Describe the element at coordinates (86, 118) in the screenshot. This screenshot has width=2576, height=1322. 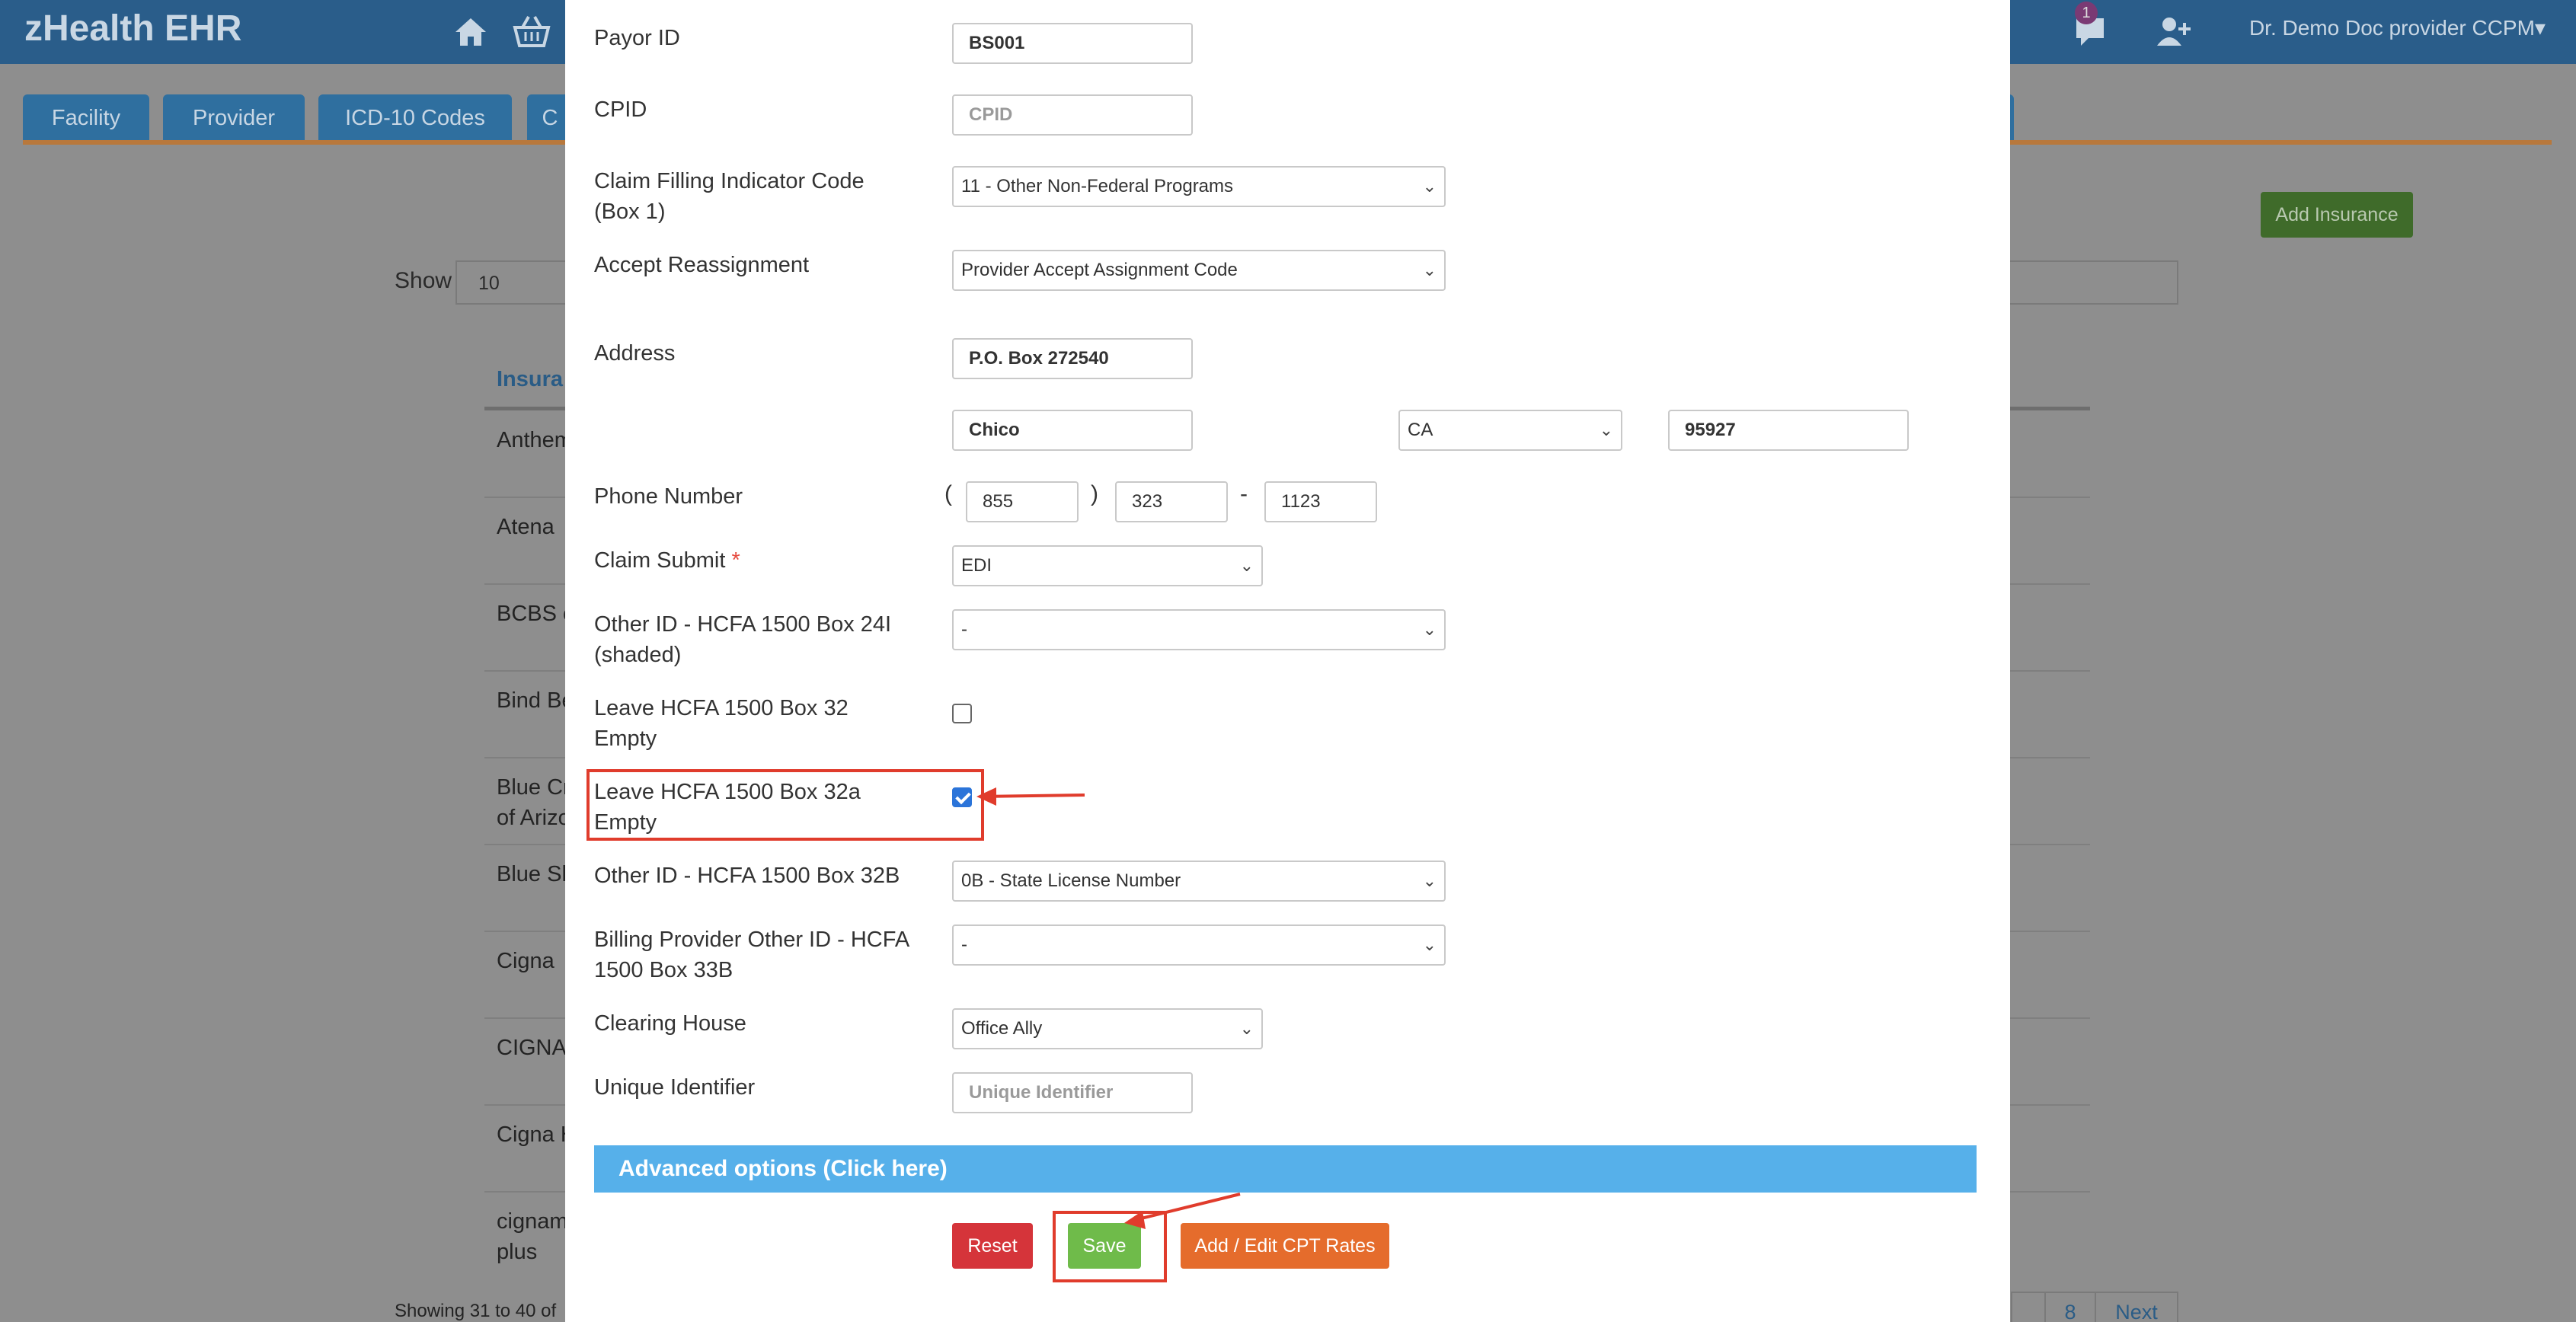
I see `tab-facility: Facility` at that location.